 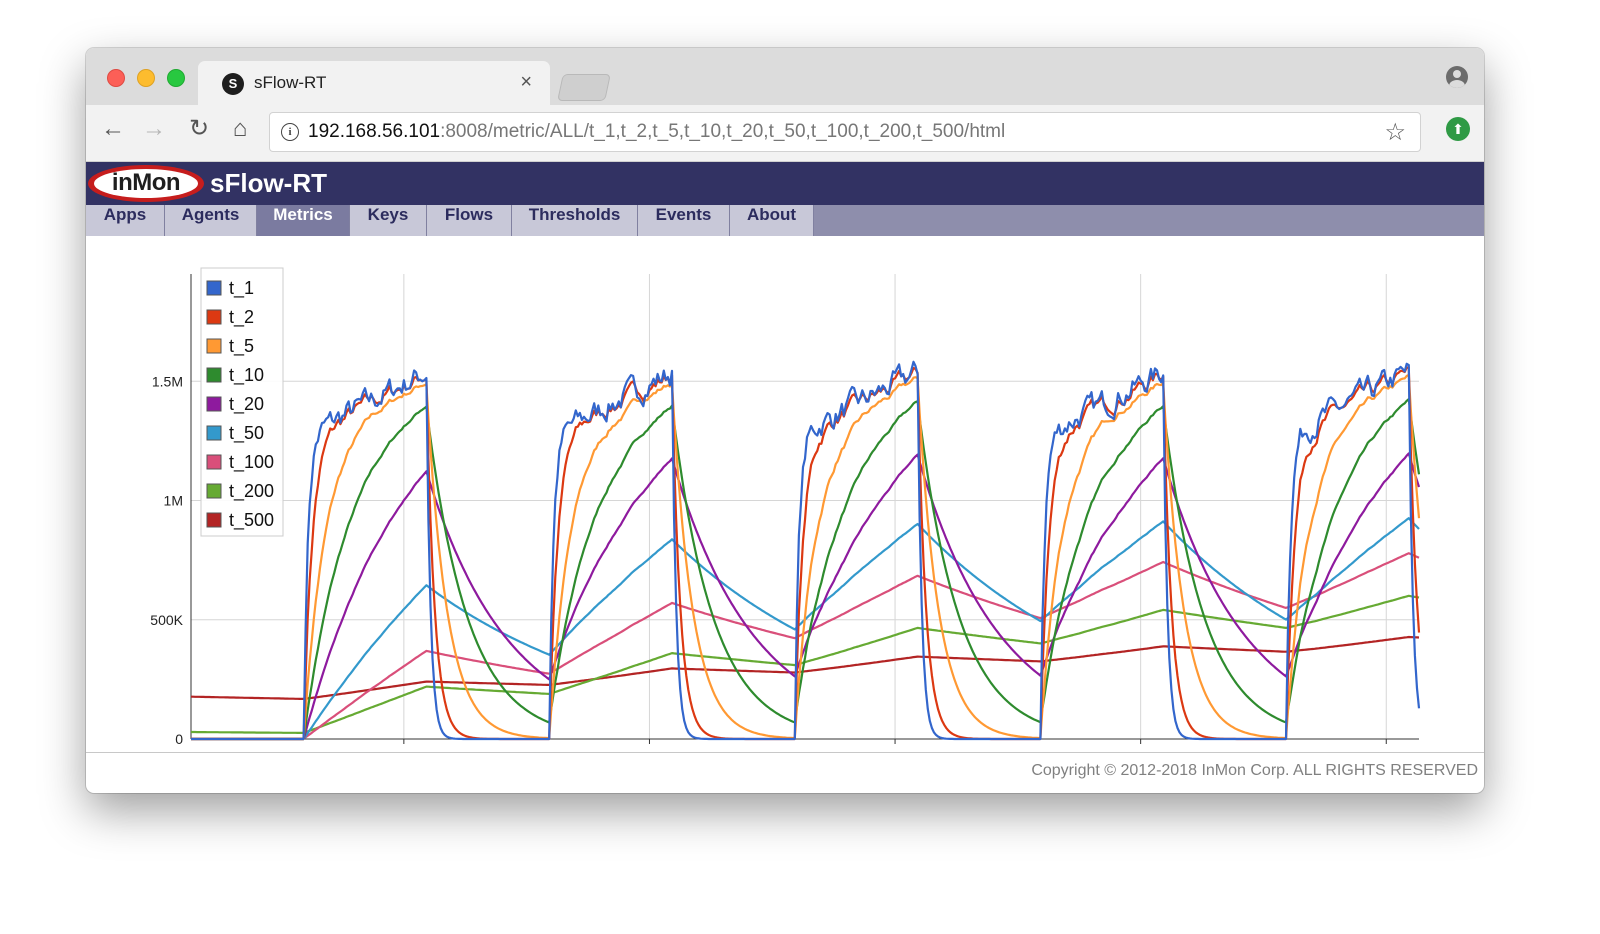 What do you see at coordinates (303, 220) in the screenshot?
I see `menu-item-metrics: Metrics` at bounding box center [303, 220].